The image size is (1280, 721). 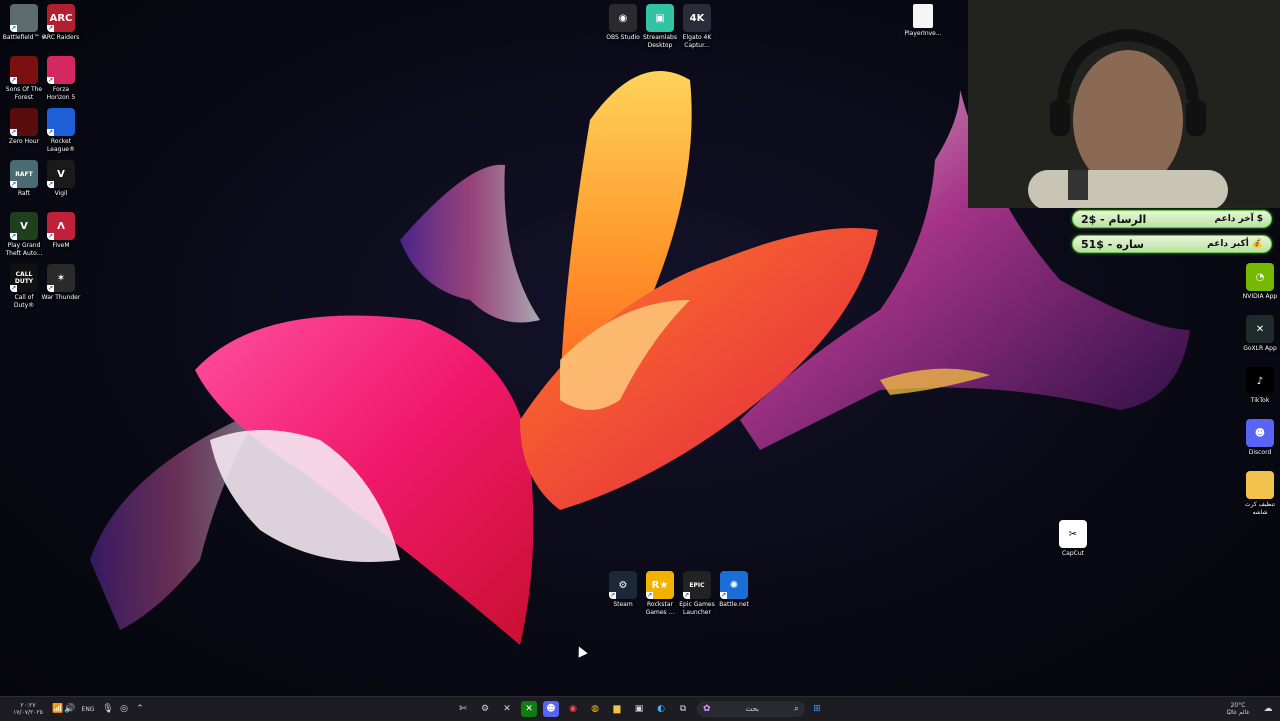 I want to click on arc-raiders-icon: ARC ↗ ARC Raiders, so click(x=61, y=23).